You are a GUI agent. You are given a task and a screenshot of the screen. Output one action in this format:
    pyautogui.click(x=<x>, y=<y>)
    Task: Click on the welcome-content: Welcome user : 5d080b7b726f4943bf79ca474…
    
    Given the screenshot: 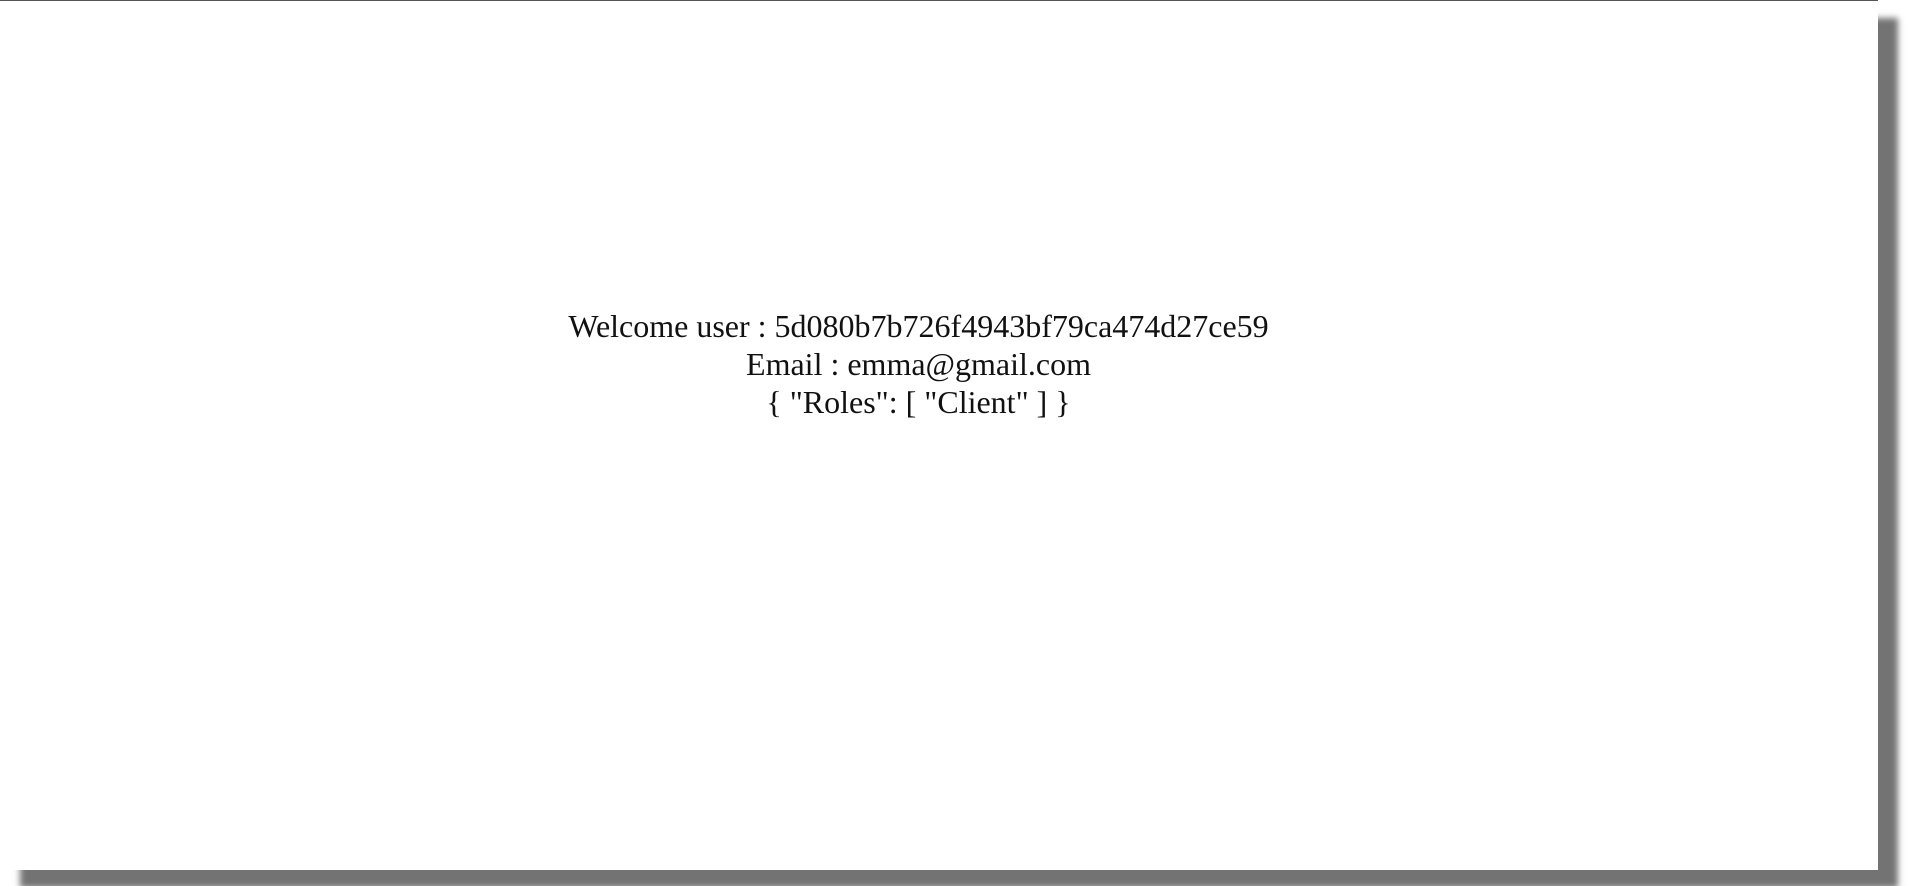 What is the action you would take?
    pyautogui.click(x=918, y=364)
    